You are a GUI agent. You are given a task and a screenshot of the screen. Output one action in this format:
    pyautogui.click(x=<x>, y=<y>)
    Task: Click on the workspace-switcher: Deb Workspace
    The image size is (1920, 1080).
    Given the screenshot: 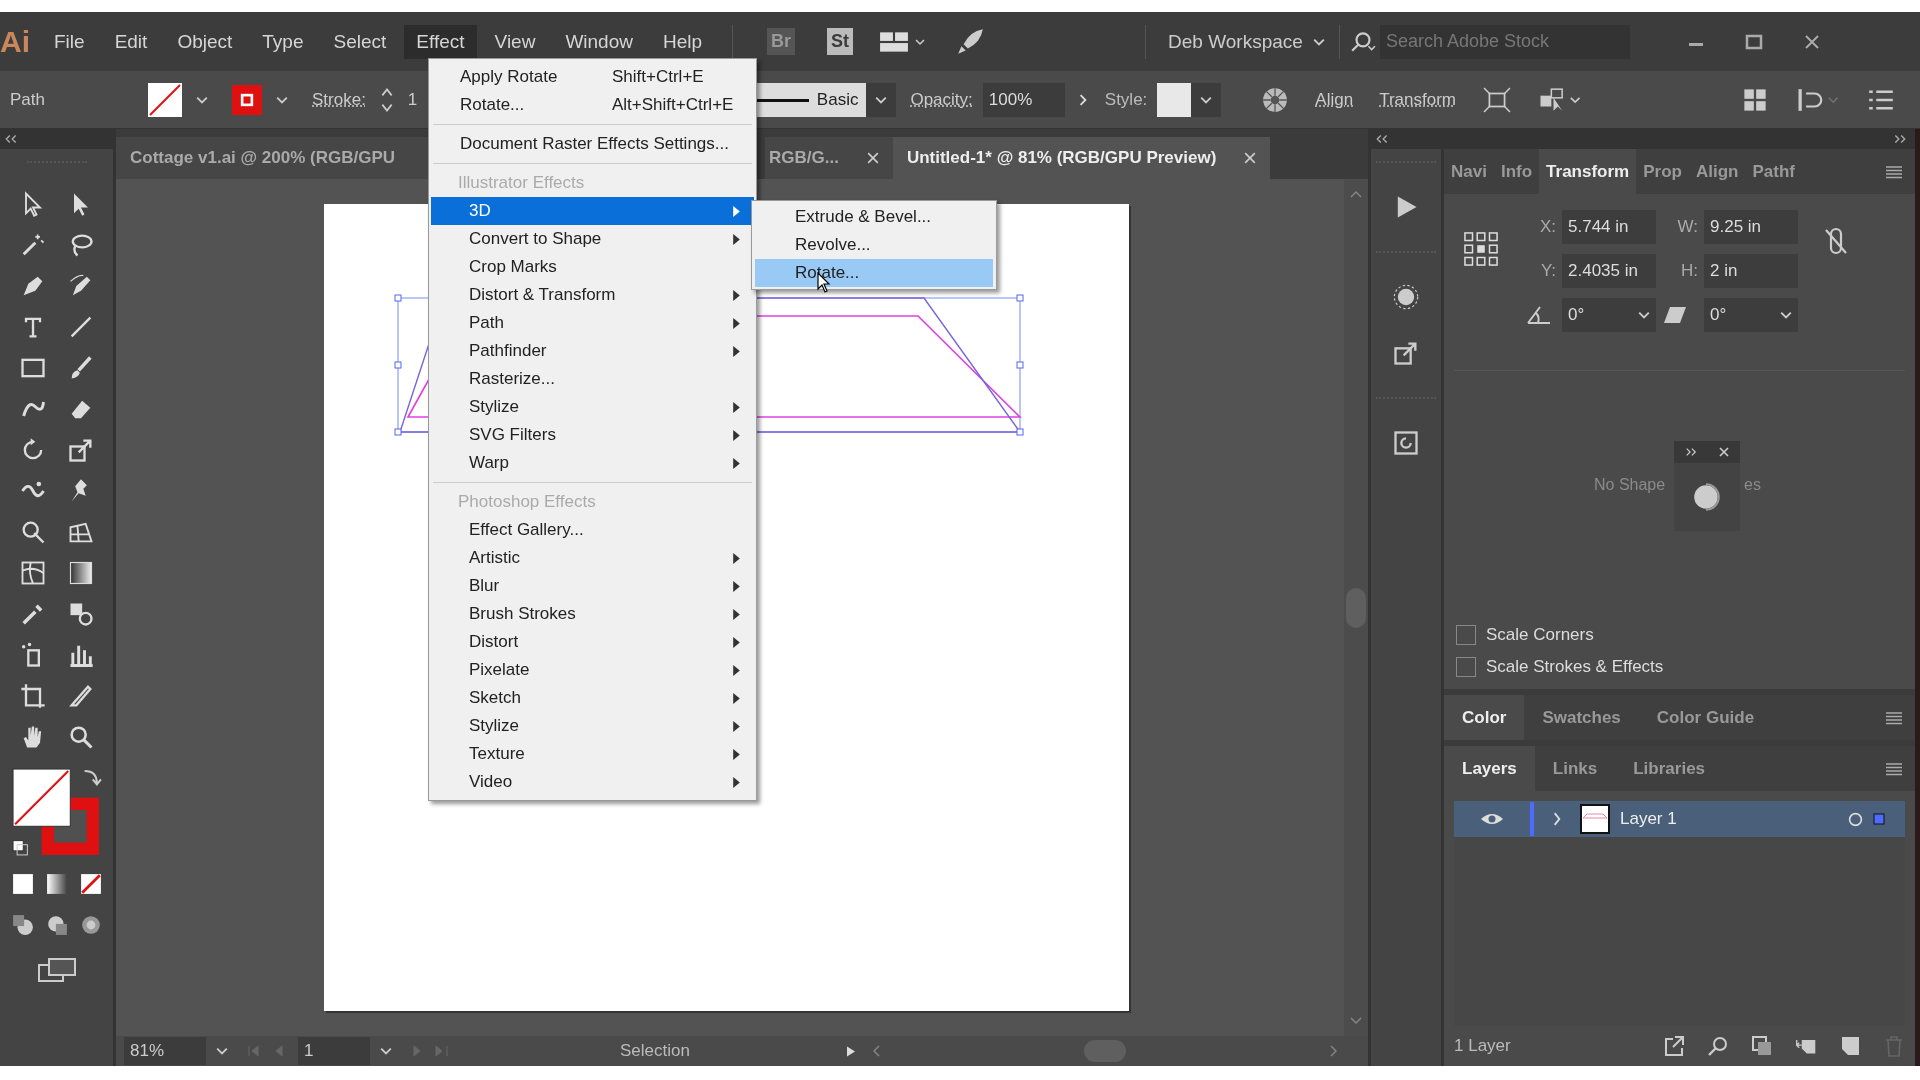 What is the action you would take?
    pyautogui.click(x=1246, y=41)
    